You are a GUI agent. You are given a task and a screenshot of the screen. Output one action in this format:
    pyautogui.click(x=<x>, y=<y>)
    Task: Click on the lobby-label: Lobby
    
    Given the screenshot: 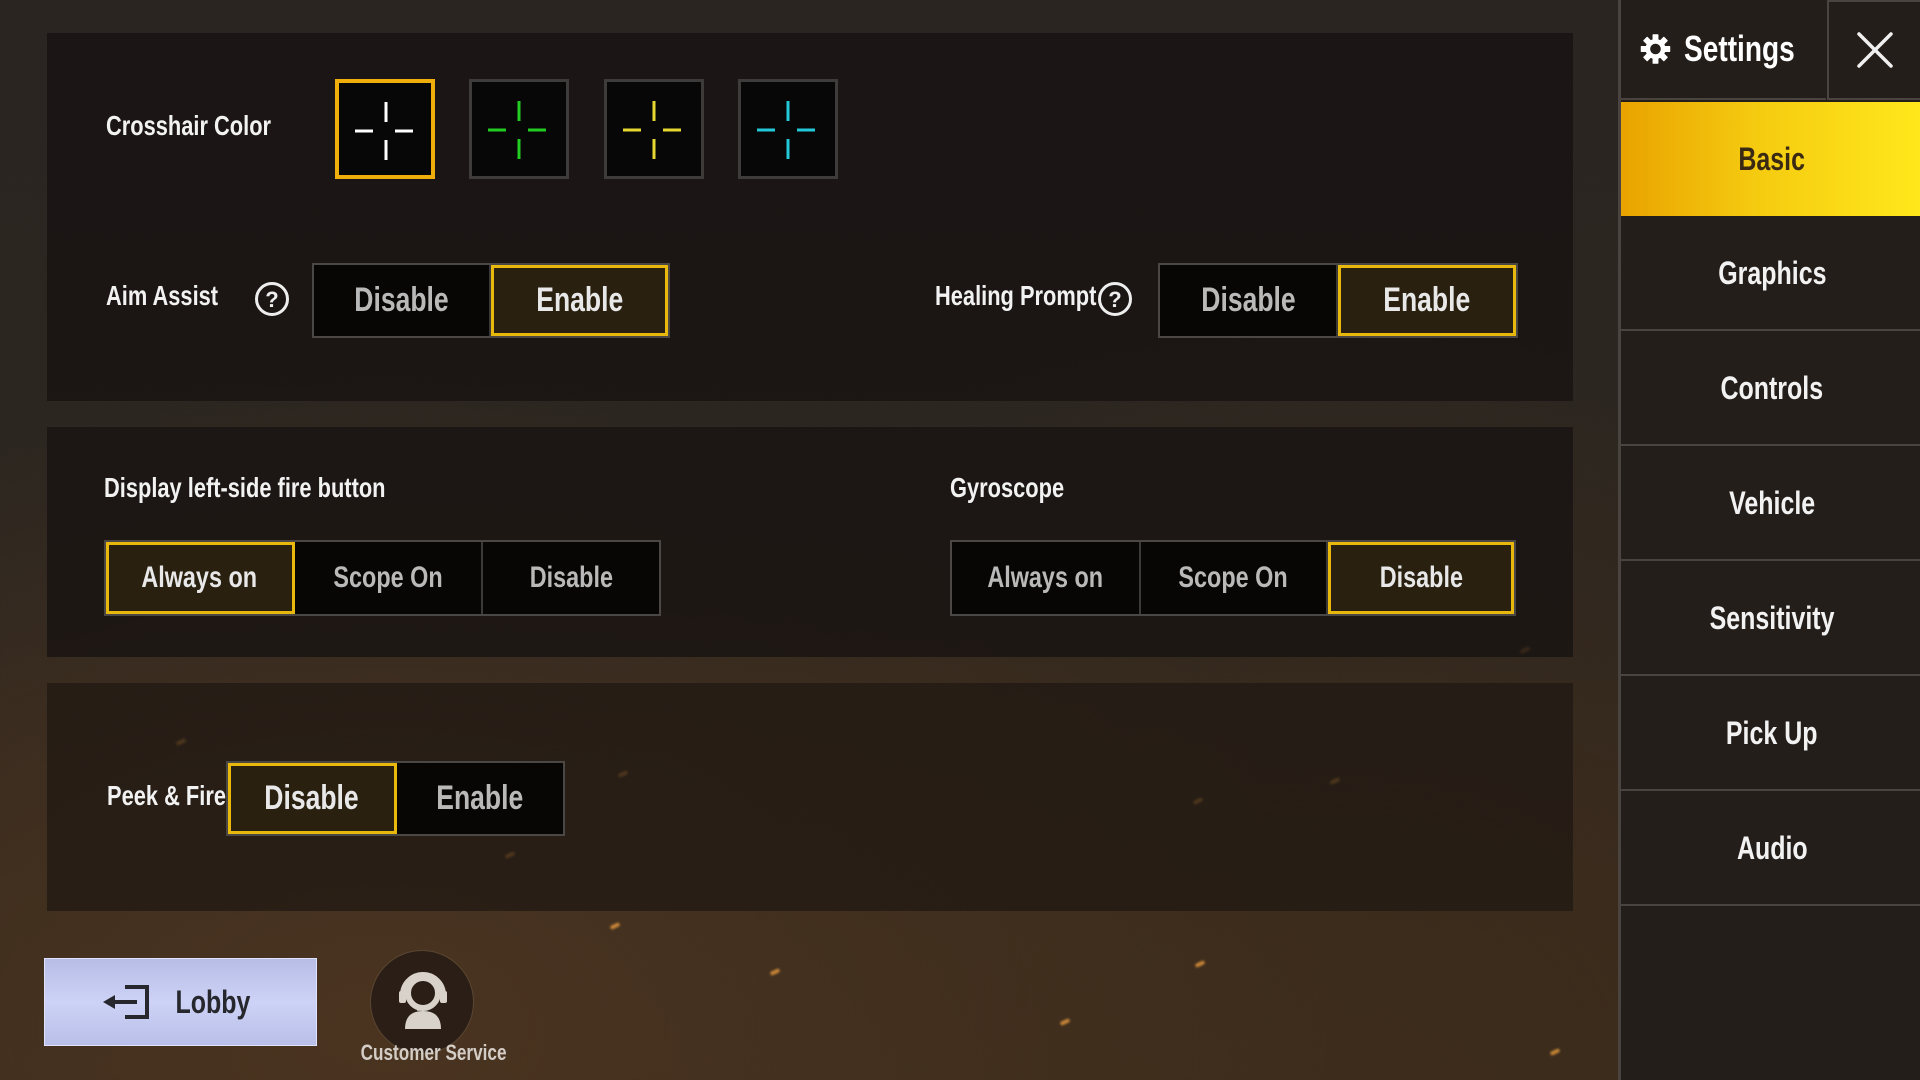 What is the action you would take?
    pyautogui.click(x=212, y=1001)
    